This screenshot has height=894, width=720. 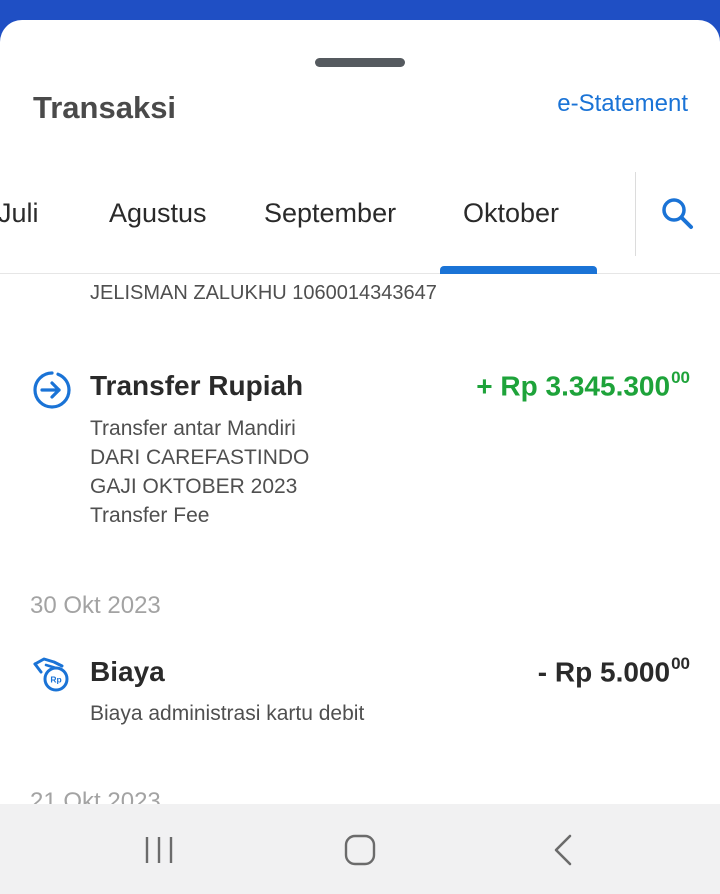 I want to click on previous-transaction-description: JELISMAN ZALUKHU 1060014343647, so click(x=263, y=293).